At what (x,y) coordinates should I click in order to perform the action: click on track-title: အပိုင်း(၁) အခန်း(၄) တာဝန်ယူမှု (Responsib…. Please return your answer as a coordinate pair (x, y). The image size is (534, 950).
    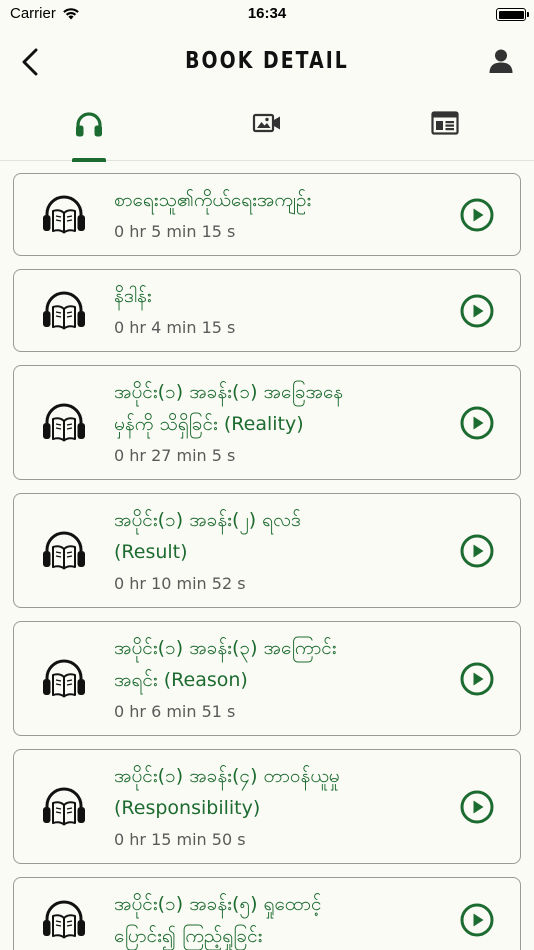
    Looking at the image, I should click on (274, 792).